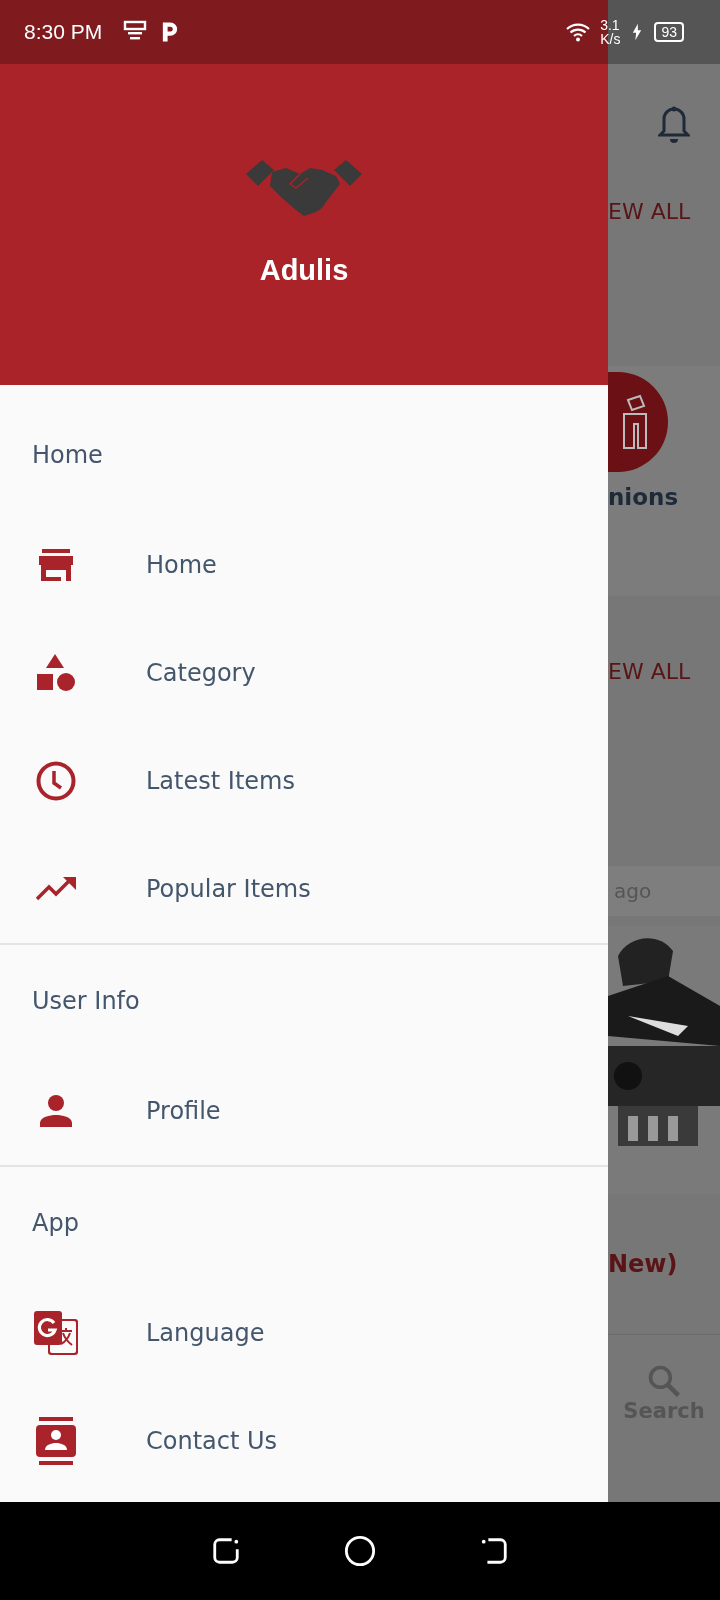 The height and width of the screenshot is (1600, 720). What do you see at coordinates (638, 422) in the screenshot?
I see `category-icon` at bounding box center [638, 422].